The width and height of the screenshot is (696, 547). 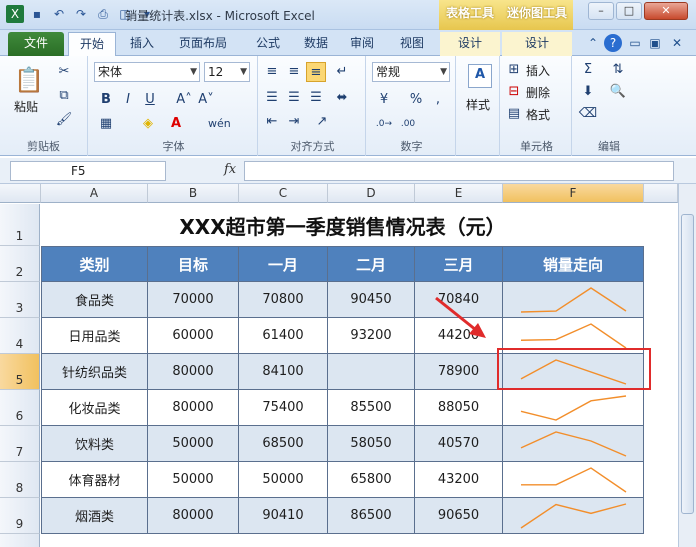 I want to click on table-cell: 75400, so click(x=283, y=408).